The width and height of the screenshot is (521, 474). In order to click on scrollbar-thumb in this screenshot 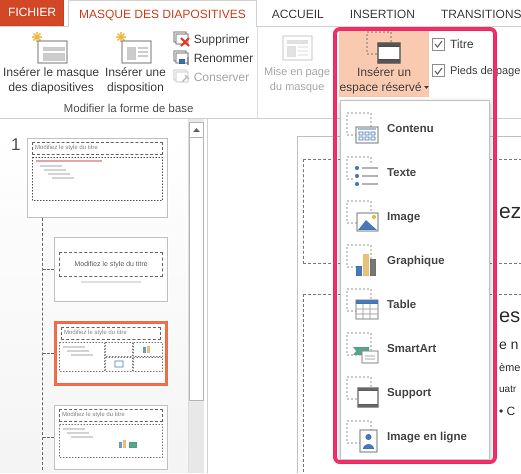, I will do `click(196, 269)`.